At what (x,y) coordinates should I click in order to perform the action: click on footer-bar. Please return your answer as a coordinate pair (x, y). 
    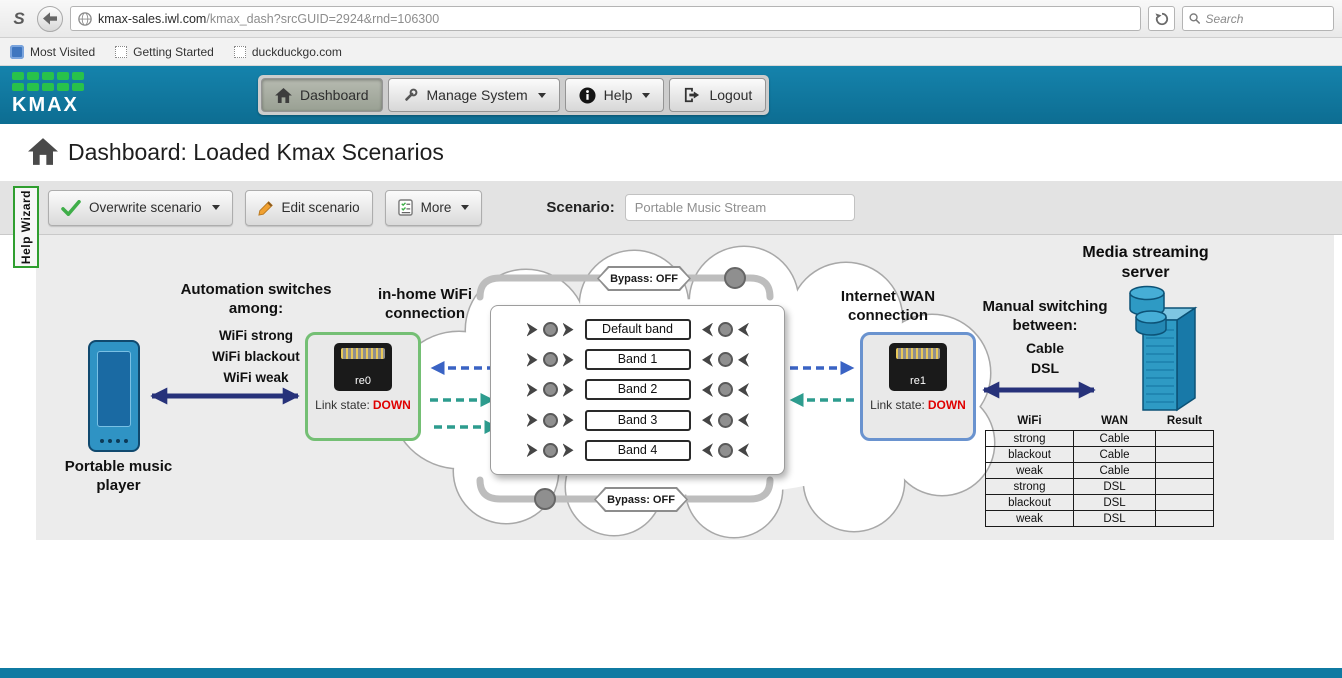
    Looking at the image, I should click on (671, 673).